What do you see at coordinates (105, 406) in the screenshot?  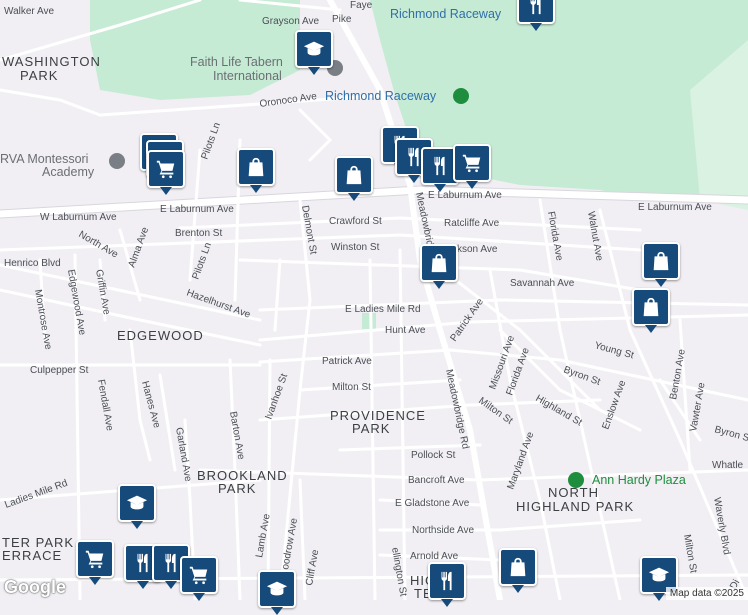 I see `street-fendall: Fendall Ave` at bounding box center [105, 406].